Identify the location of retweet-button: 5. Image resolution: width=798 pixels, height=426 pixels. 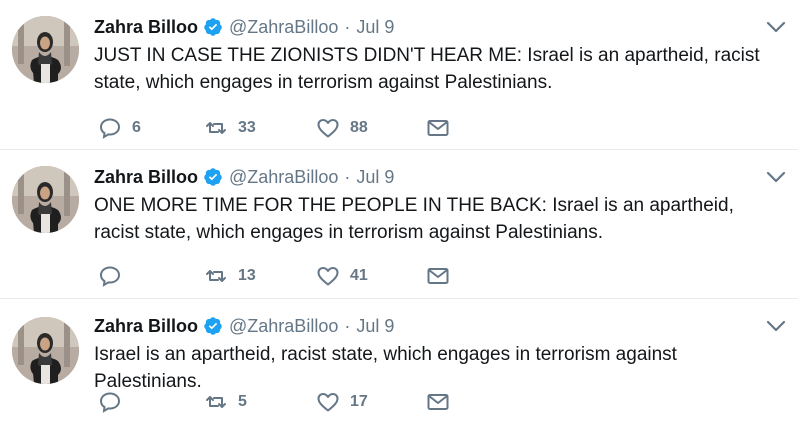
(225, 402).